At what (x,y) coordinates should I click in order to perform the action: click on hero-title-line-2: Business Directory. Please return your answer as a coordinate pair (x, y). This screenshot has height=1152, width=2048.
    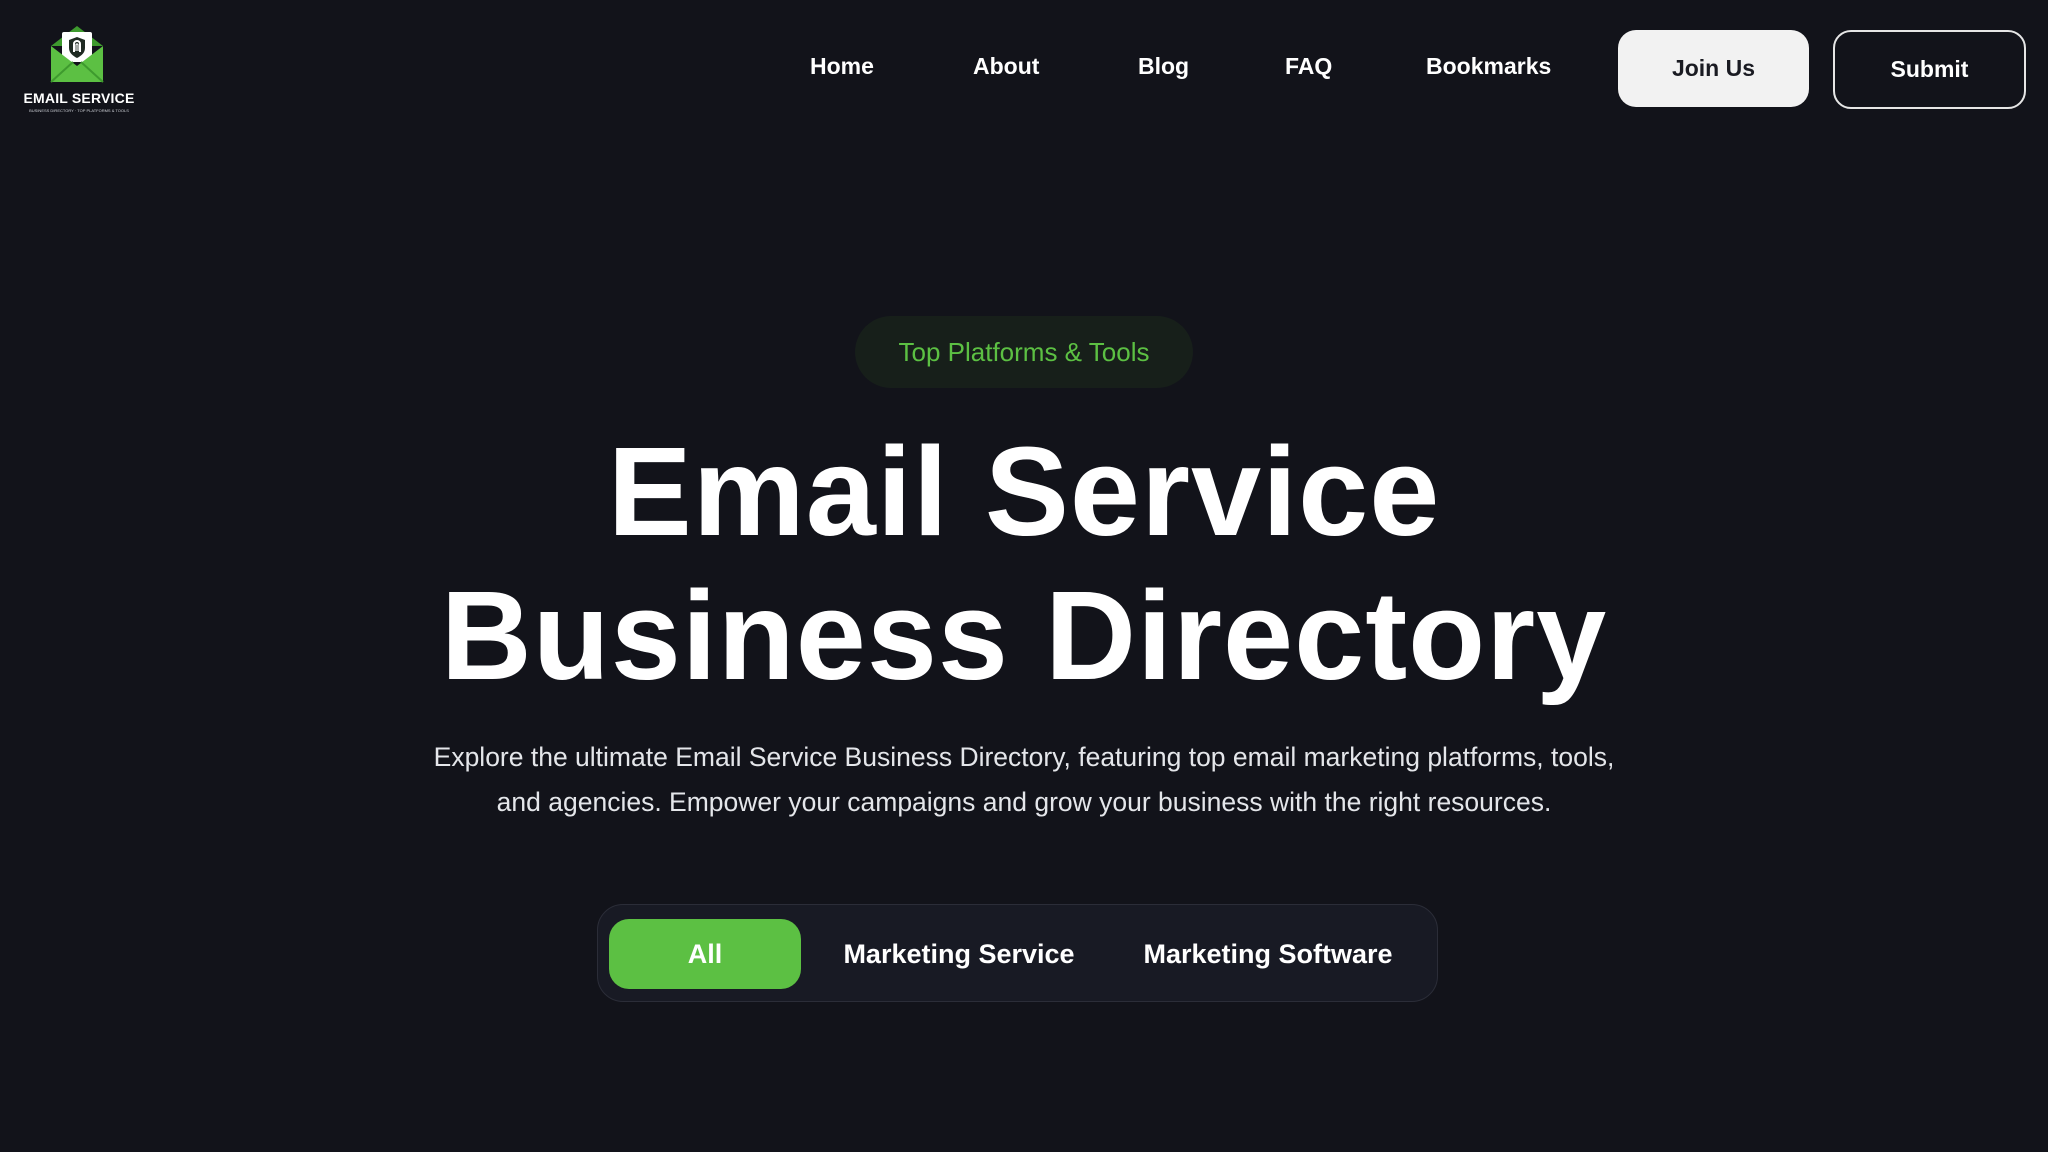
    Looking at the image, I should click on (1024, 635).